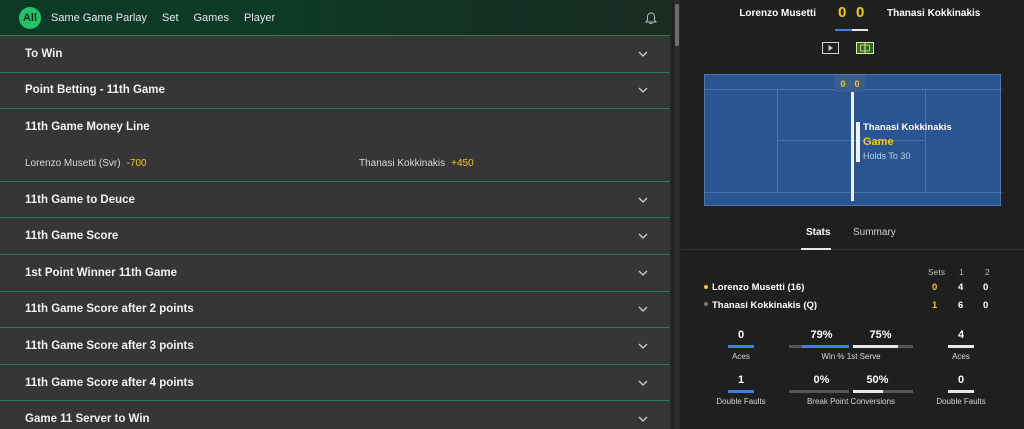 Image resolution: width=1024 pixels, height=429 pixels. What do you see at coordinates (99, 18) in the screenshot?
I see `filter-same-game-parlay: Same Game Parlay` at bounding box center [99, 18].